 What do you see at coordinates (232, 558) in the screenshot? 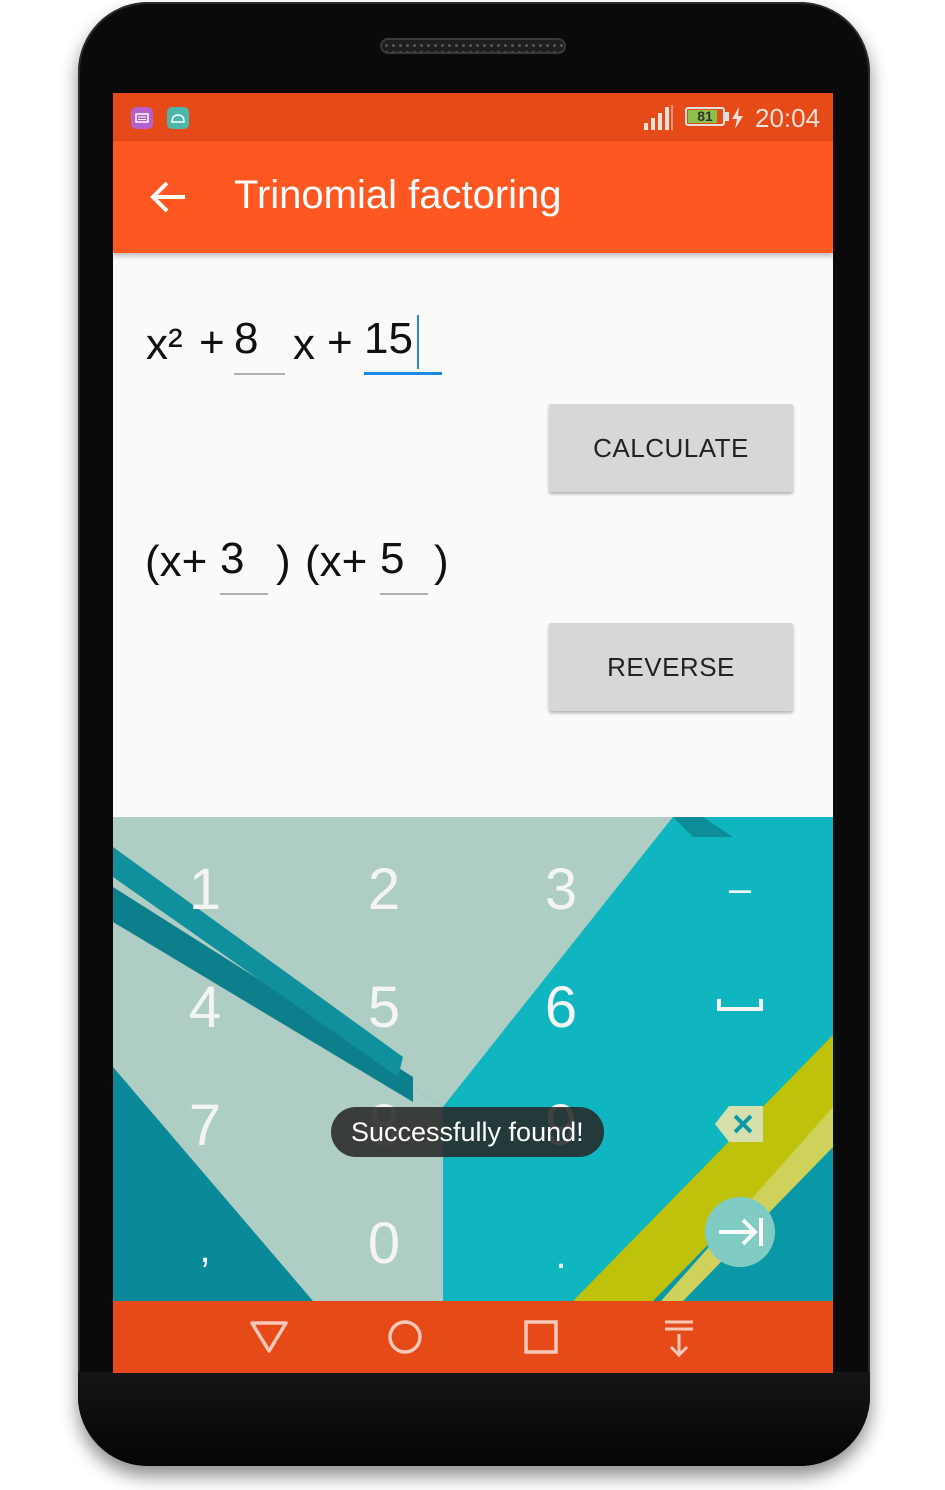
I see `root-1-value: 3` at bounding box center [232, 558].